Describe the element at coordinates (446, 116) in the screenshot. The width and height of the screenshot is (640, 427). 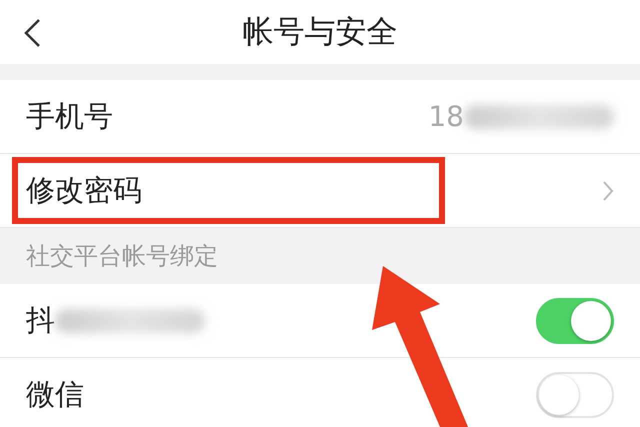
I see `phone-number: 18` at that location.